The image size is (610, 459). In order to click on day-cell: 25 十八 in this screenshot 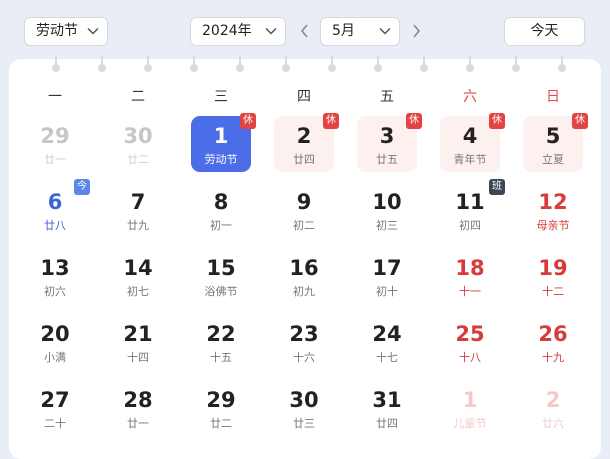, I will do `click(470, 342)`.